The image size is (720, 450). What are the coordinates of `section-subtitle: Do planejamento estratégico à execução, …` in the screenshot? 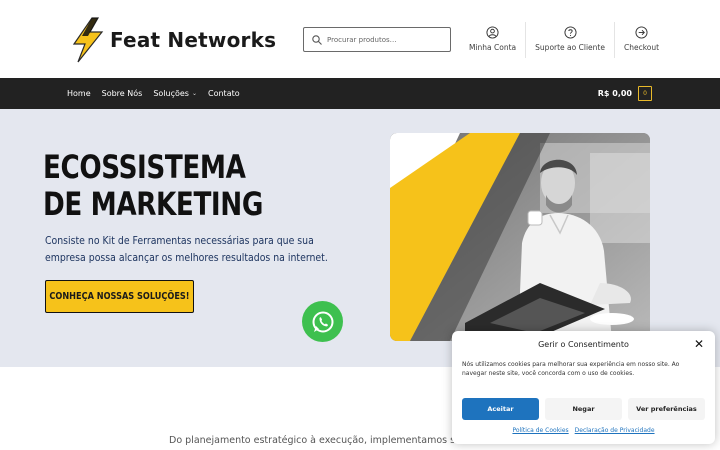 It's located at (319, 440).